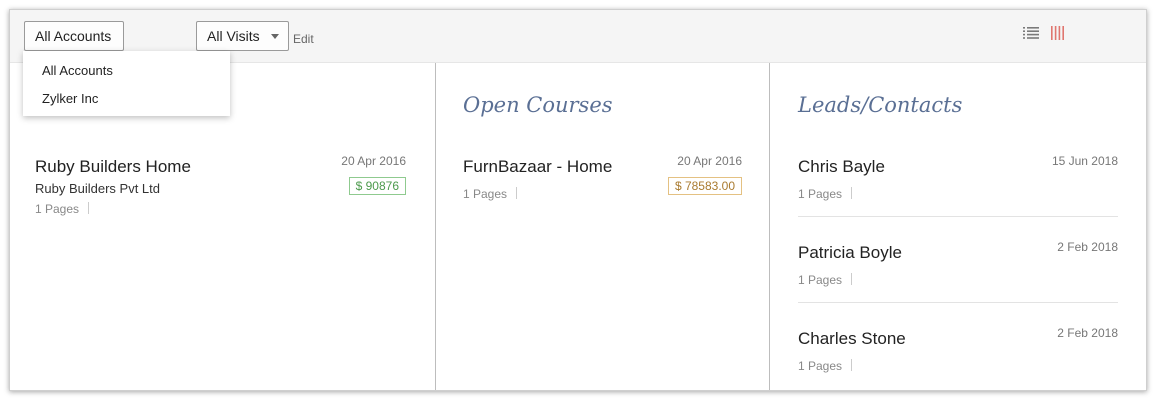 Image resolution: width=1156 pixels, height=400 pixels. Describe the element at coordinates (880, 105) in the screenshot. I see `column-title: Leads/Contacts` at that location.